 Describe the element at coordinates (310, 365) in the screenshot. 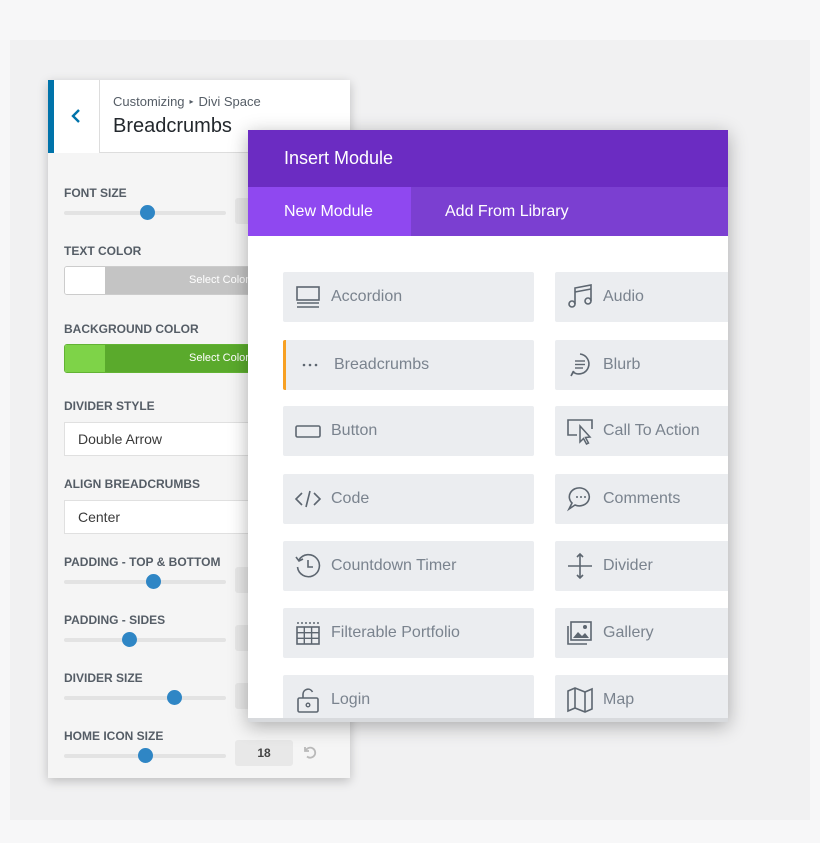

I see `breadcrumbs-icon` at that location.